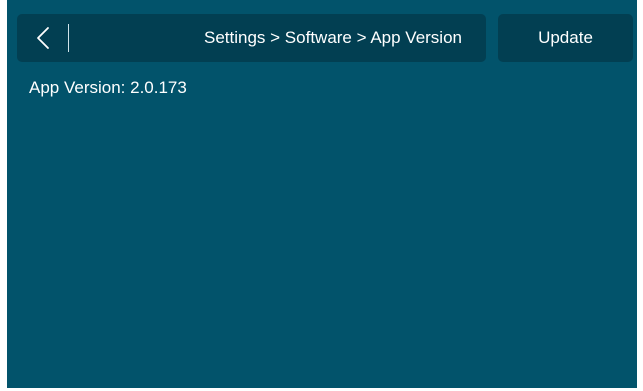 The image size is (643, 391). Describe the element at coordinates (333, 37) in the screenshot. I see `breadcrumb: Settings > Software > App Version` at that location.